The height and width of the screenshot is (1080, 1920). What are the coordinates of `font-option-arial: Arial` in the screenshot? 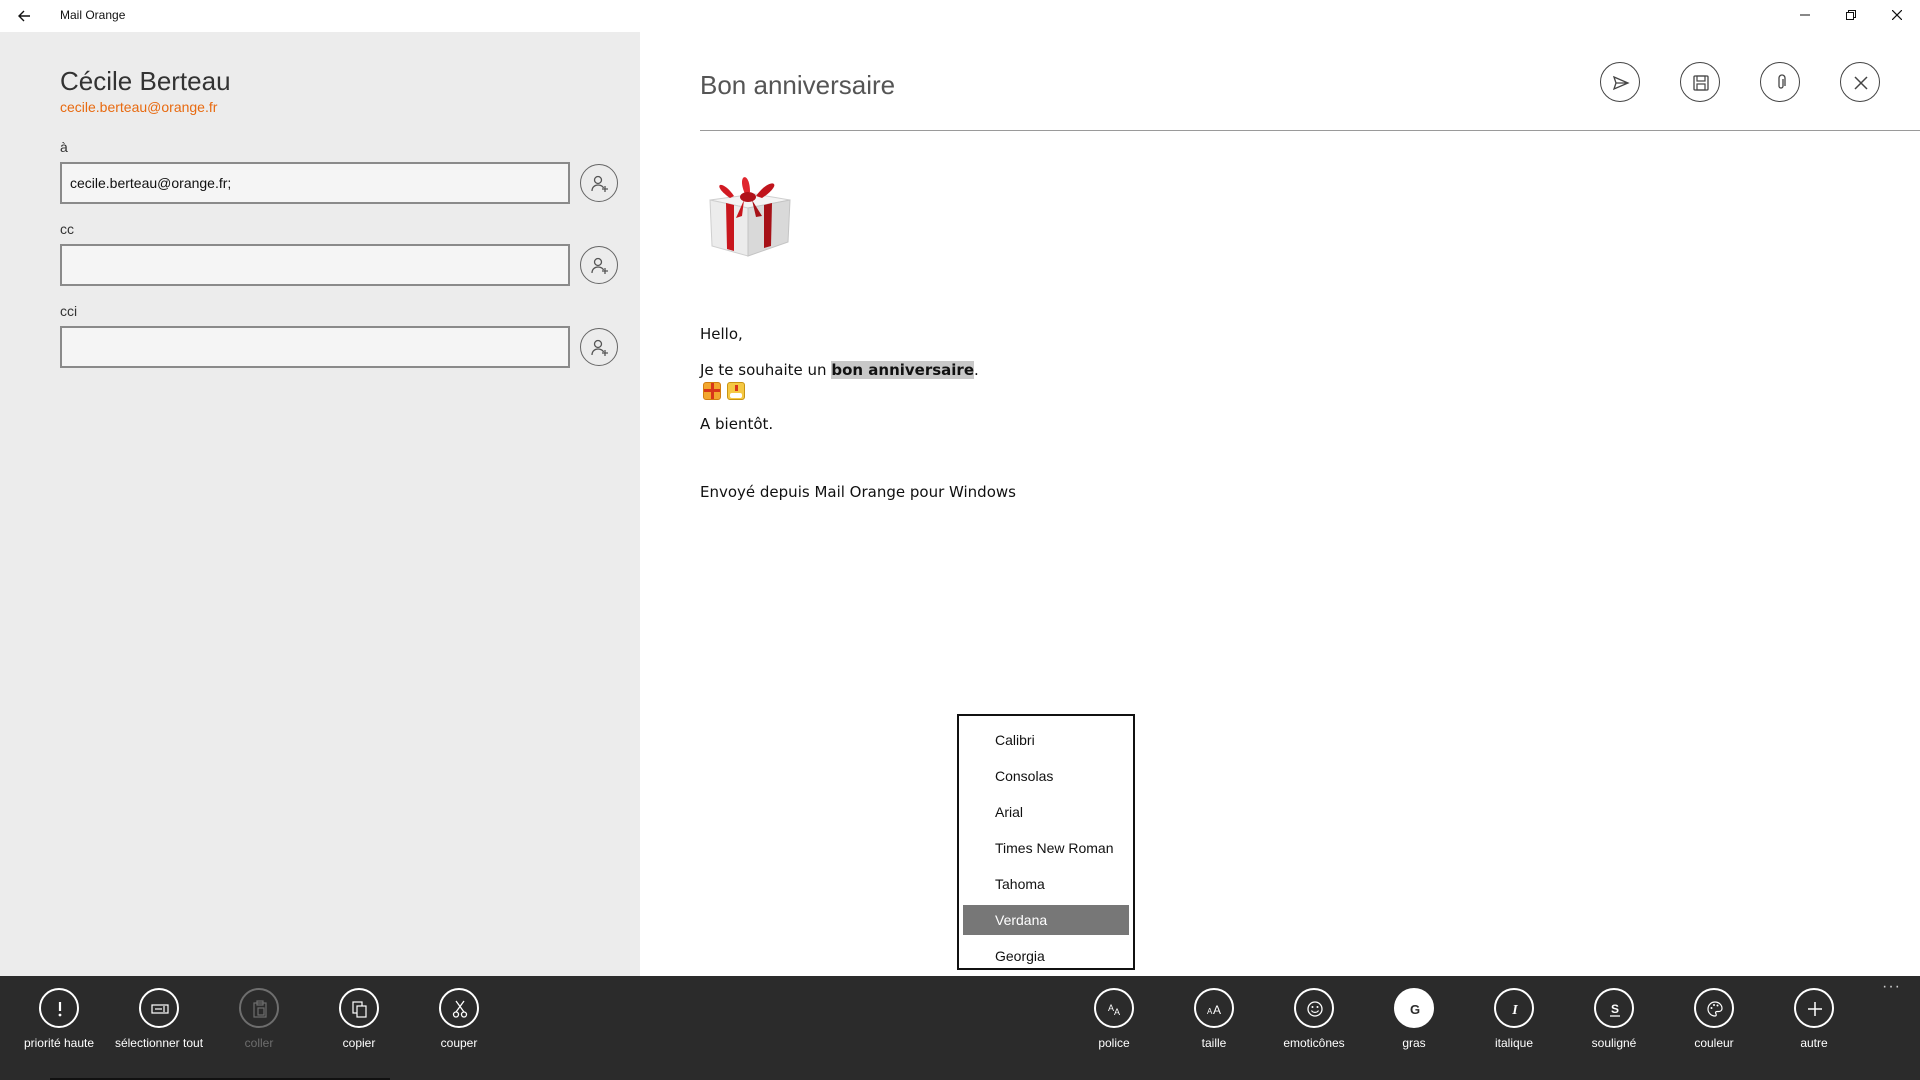 It's located at (1046, 812).